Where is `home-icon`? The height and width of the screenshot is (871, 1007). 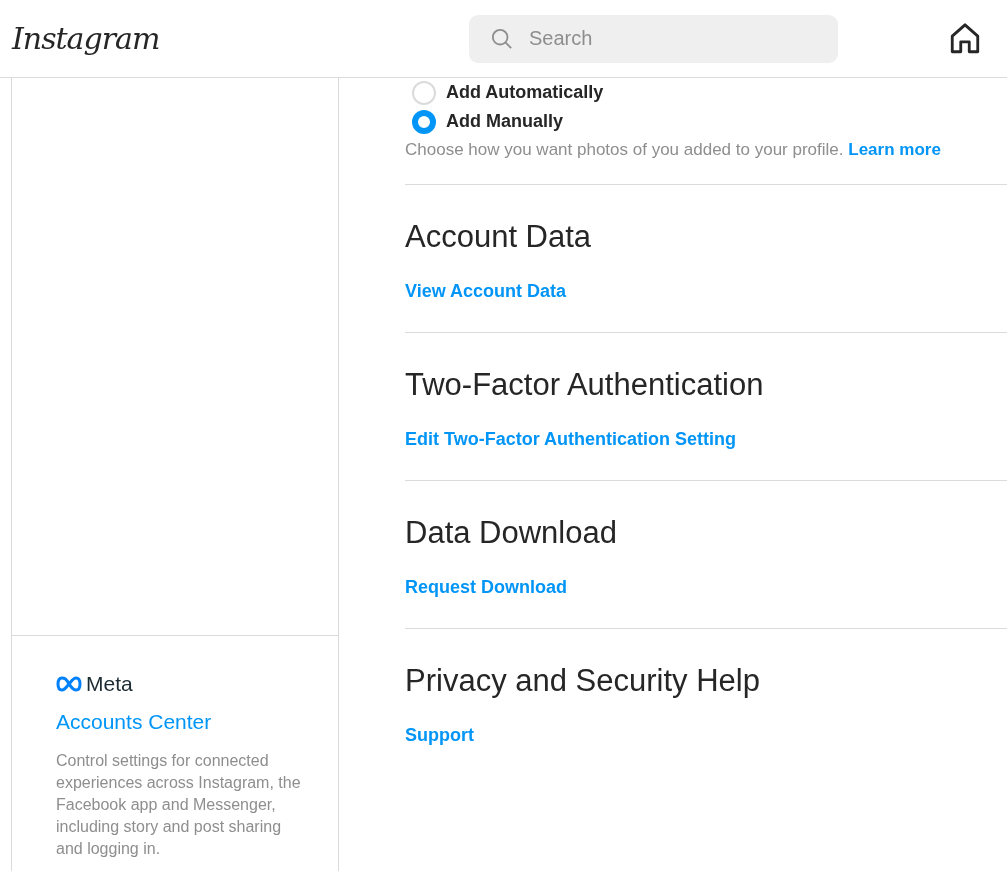
home-icon is located at coordinates (965, 38).